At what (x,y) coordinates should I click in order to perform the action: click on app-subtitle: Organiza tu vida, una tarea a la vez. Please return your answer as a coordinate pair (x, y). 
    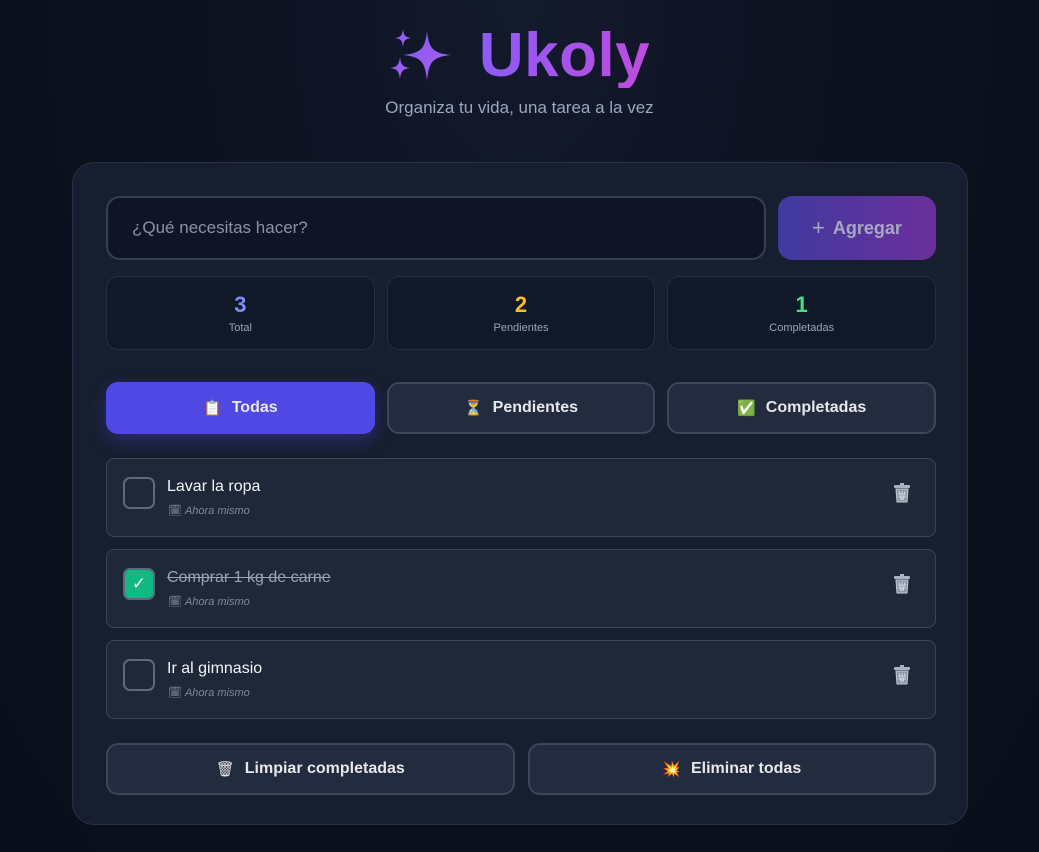
    Looking at the image, I should click on (519, 107).